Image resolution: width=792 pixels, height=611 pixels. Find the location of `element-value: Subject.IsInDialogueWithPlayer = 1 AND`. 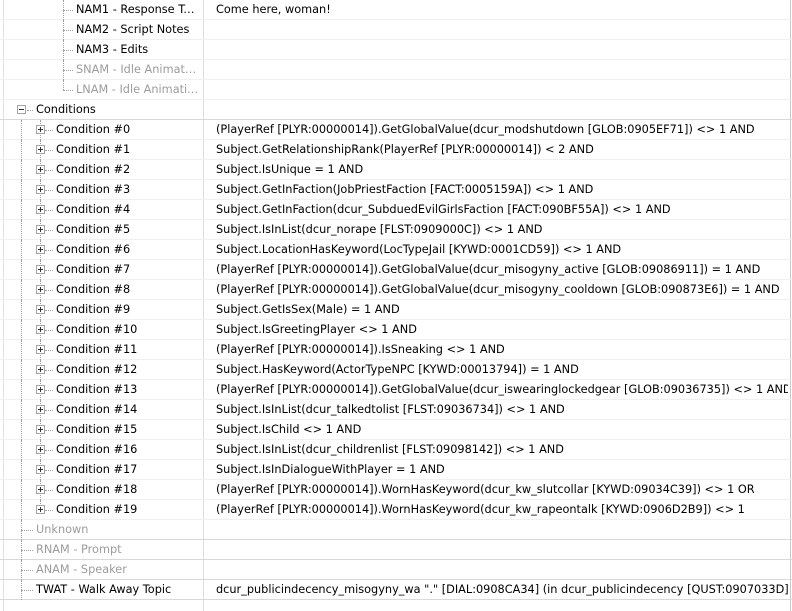

element-value: Subject.IsInDialogueWithPlayer = 1 AND is located at coordinates (502, 470).